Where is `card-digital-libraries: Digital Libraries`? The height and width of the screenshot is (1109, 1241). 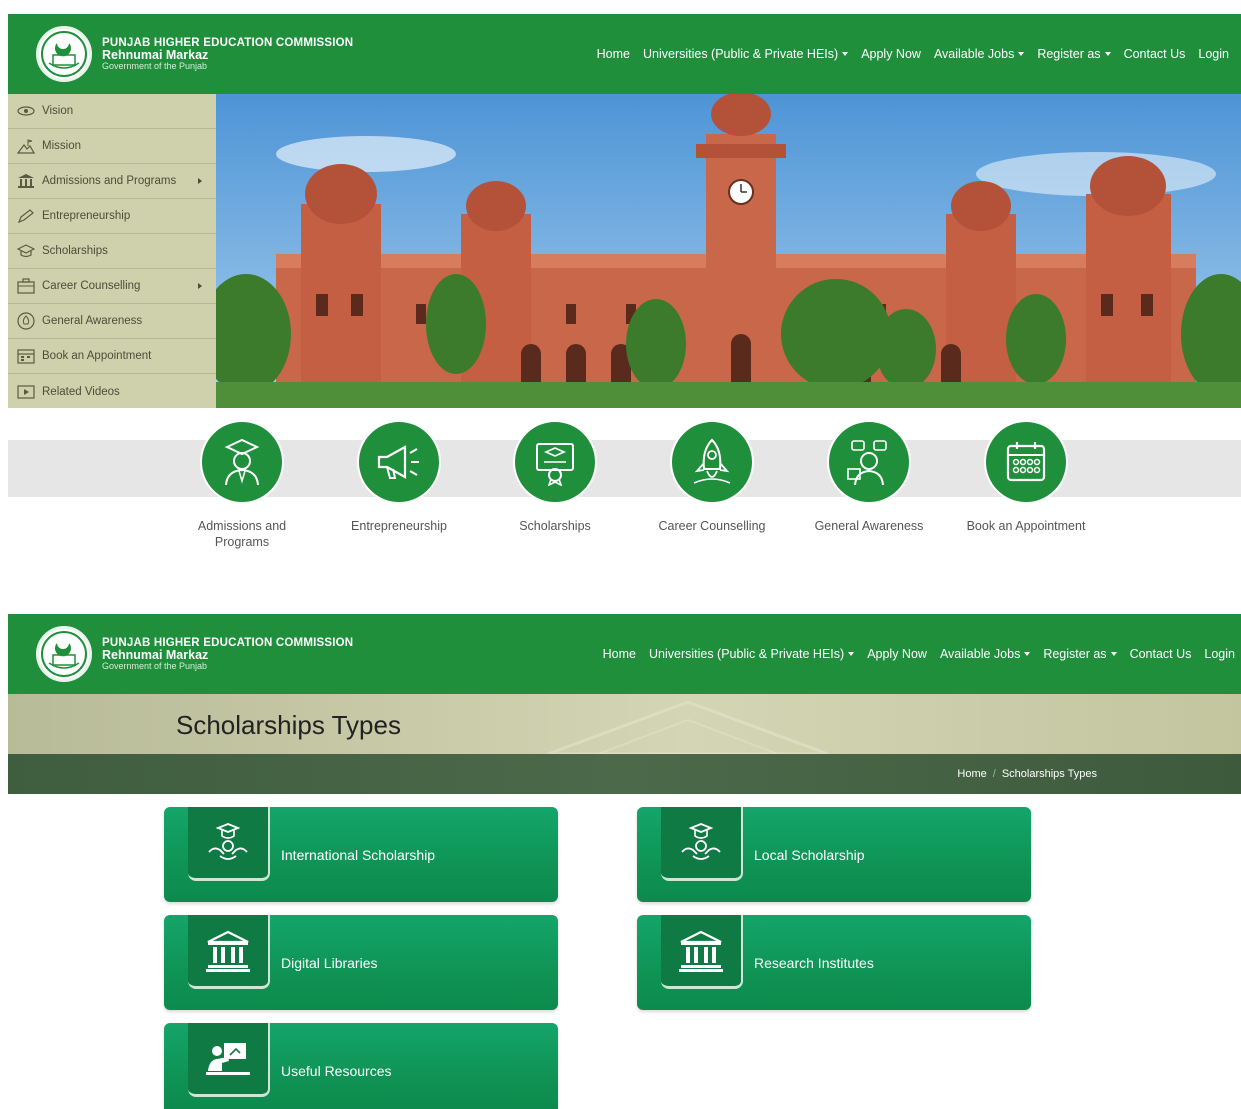
card-digital-libraries: Digital Libraries is located at coordinates (361, 962).